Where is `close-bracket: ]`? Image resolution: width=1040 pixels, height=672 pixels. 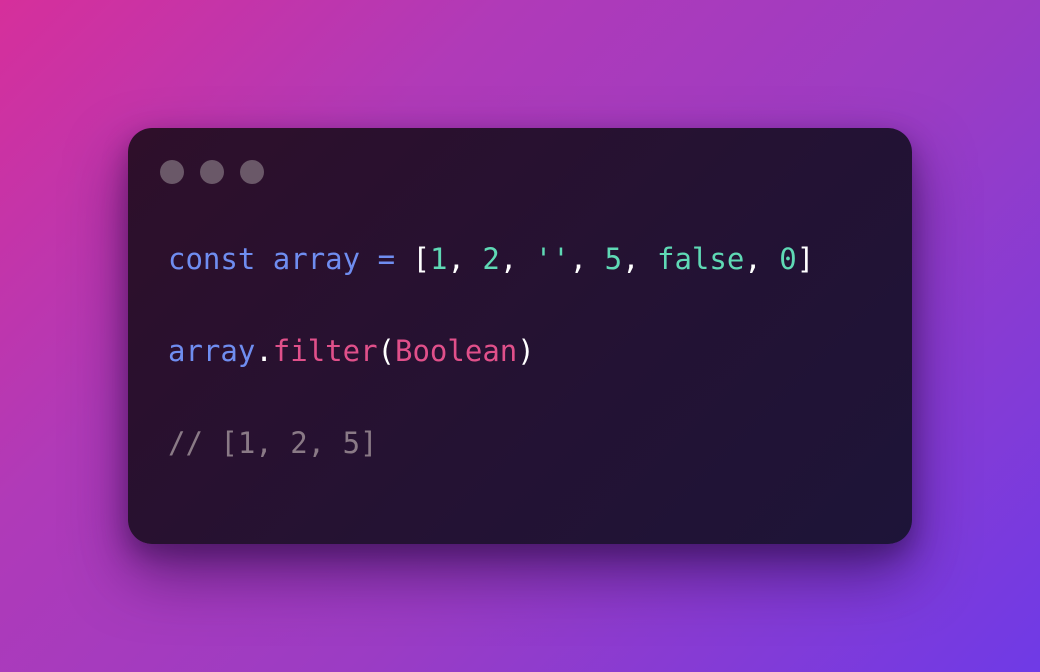 close-bracket: ] is located at coordinates (805, 259).